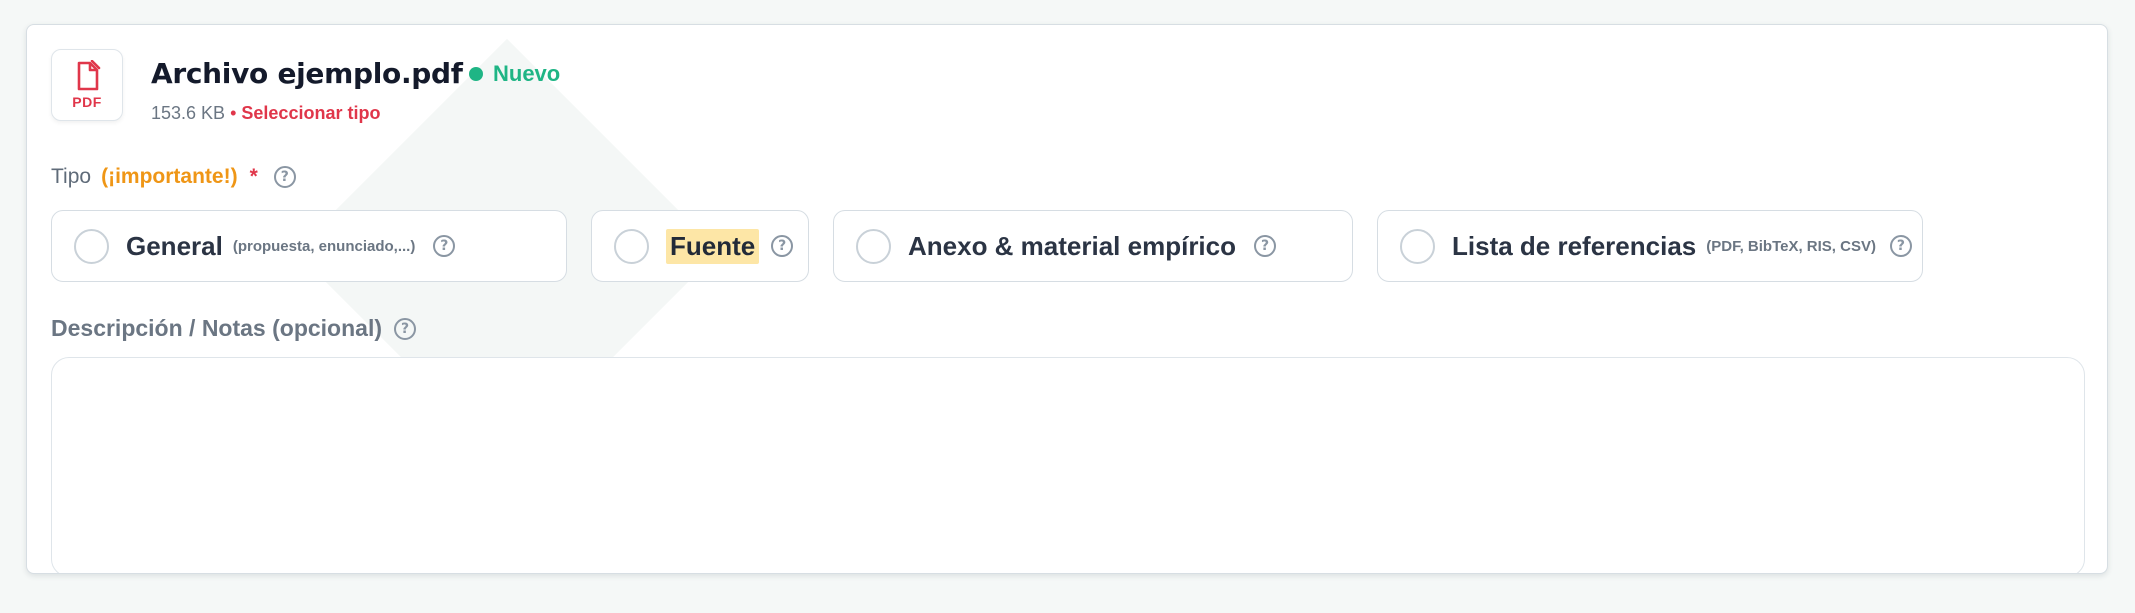 This screenshot has width=2135, height=613. Describe the element at coordinates (216, 328) in the screenshot. I see `description-label-text: Descripción / Notas (opcional)` at that location.